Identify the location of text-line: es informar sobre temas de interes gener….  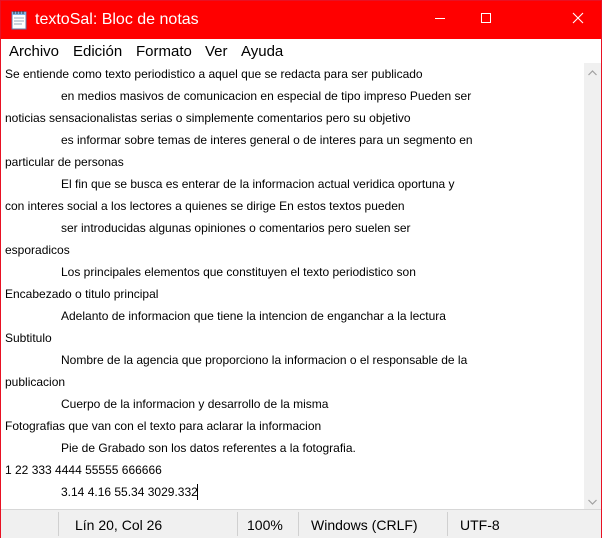
(267, 140).